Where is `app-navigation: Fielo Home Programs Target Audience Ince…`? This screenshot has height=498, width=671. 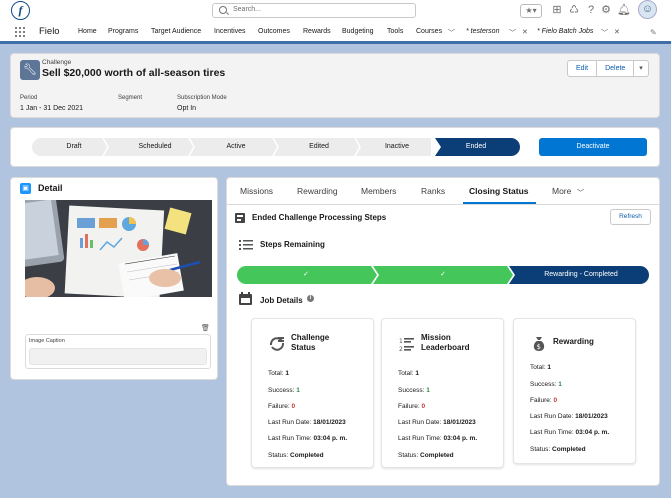 app-navigation: Fielo Home Programs Target Audience Ince… is located at coordinates (335, 32).